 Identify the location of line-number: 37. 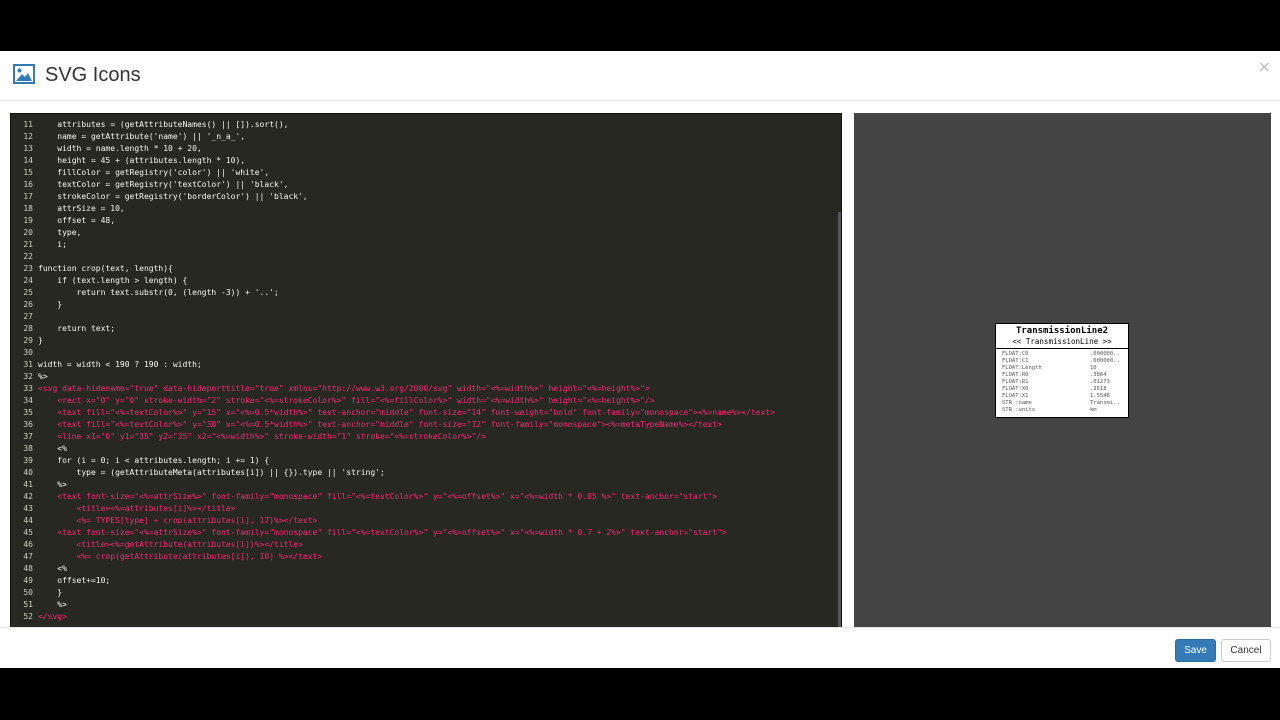
(28, 436).